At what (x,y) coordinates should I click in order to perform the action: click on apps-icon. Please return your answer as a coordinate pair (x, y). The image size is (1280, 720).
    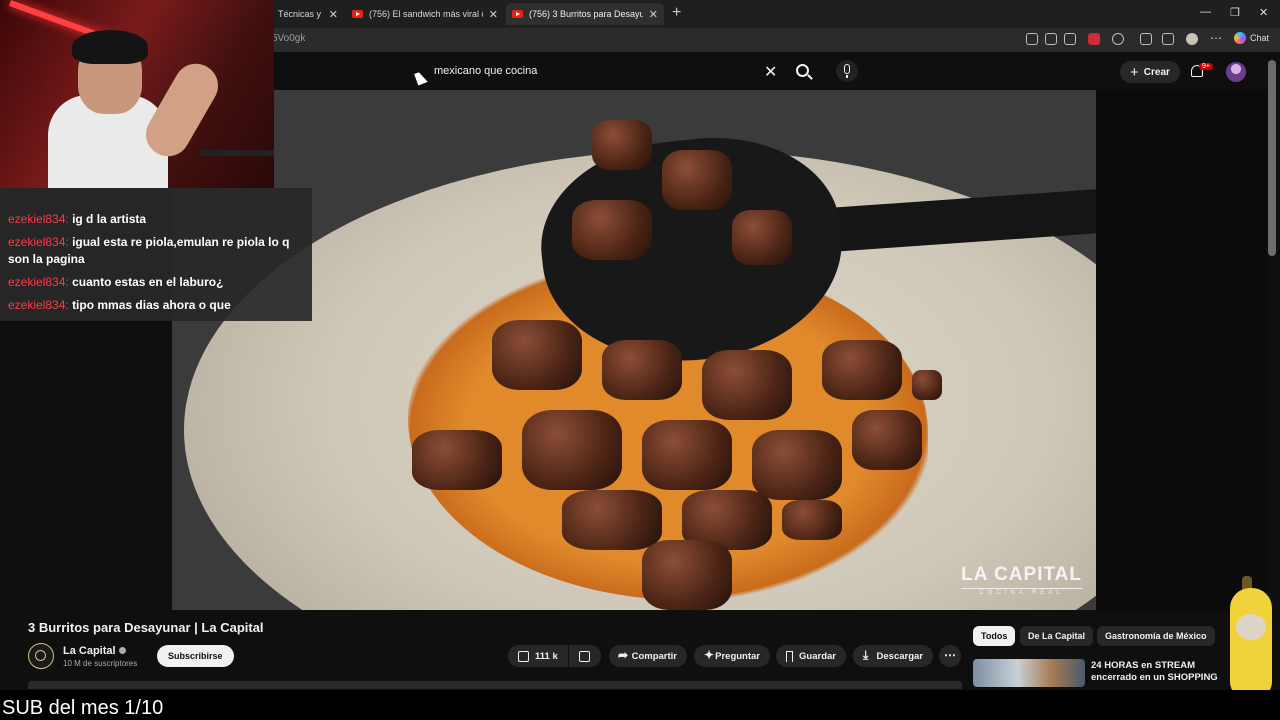
    Looking at the image, I should click on (1051, 39).